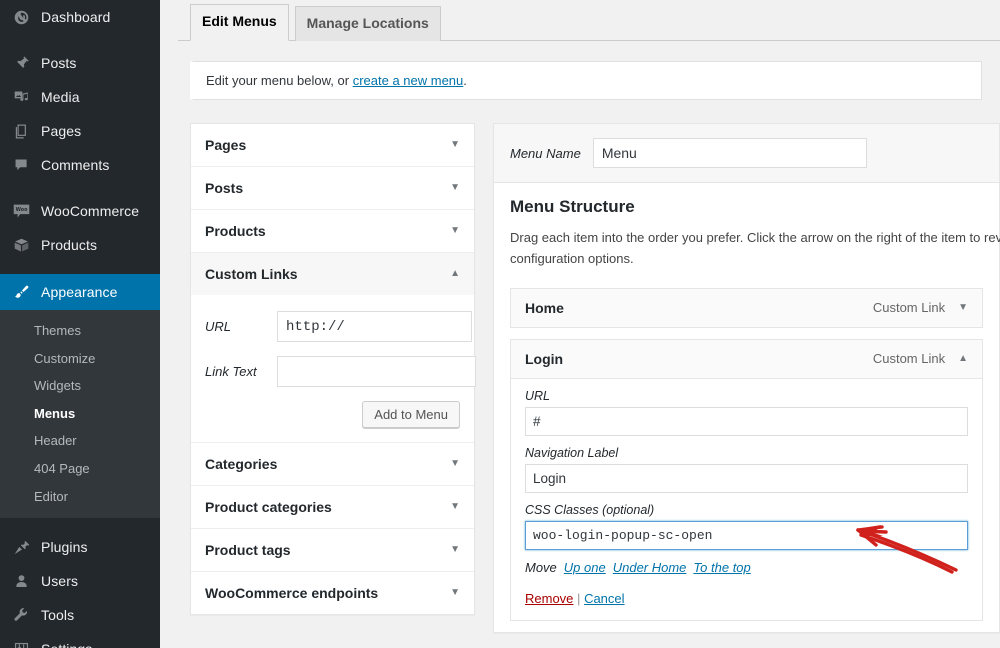 This screenshot has width=1000, height=648. Describe the element at coordinates (59, 63) in the screenshot. I see `sidebar-label: Posts` at that location.